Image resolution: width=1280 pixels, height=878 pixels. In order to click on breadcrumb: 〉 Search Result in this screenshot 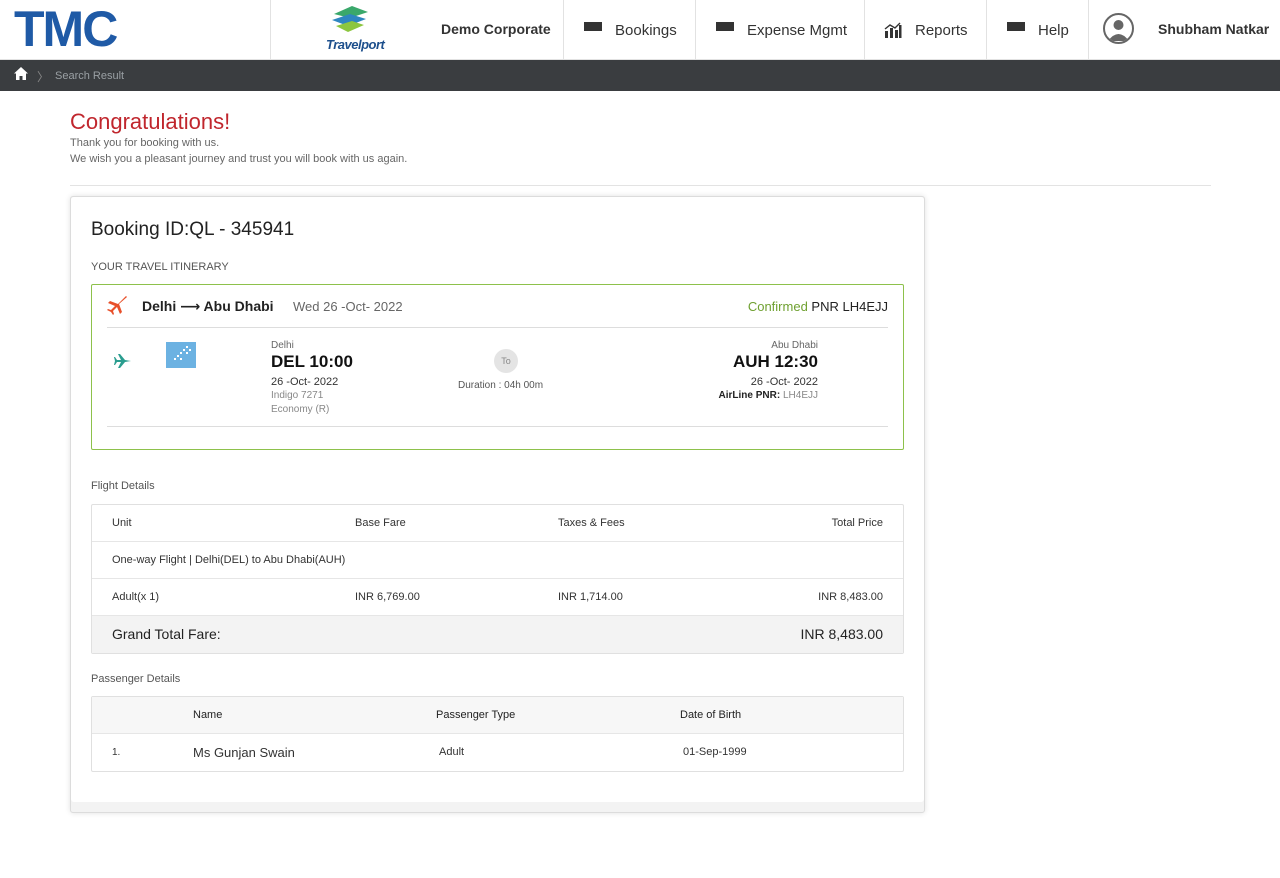, I will do `click(640, 75)`.